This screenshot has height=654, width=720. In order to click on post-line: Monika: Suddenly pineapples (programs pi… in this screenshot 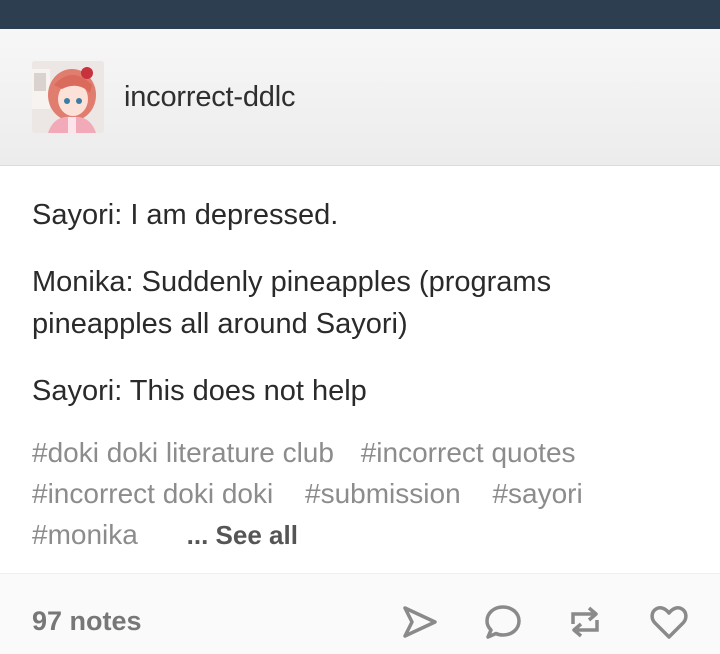, I will do `click(292, 303)`.